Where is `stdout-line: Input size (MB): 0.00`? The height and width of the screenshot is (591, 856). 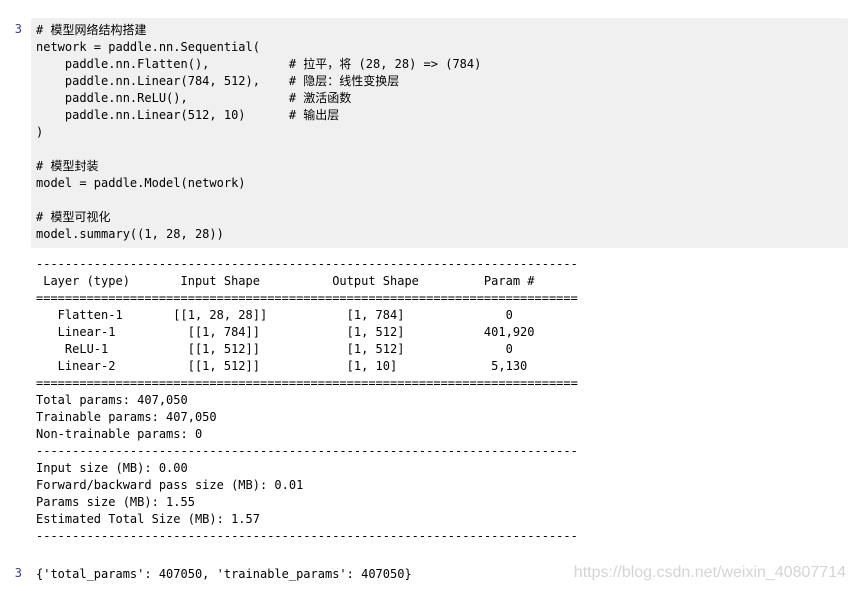
stdout-line: Input size (MB): 0.00 is located at coordinates (112, 468).